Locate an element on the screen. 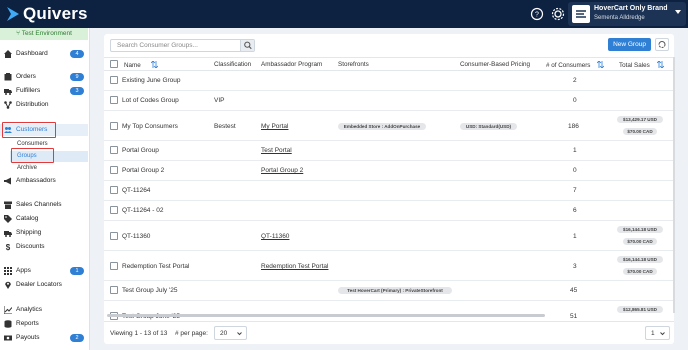  sidebar-item-reports: Reports is located at coordinates (44, 324).